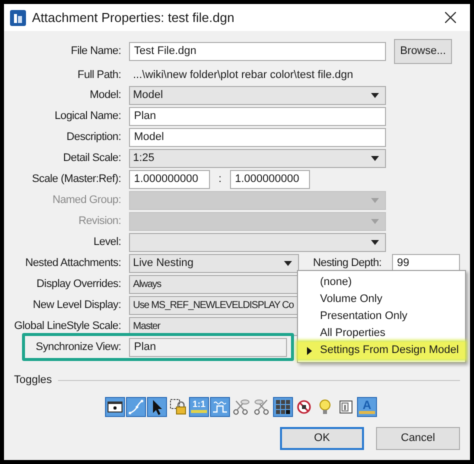 This screenshot has height=464, width=474. Describe the element at coordinates (92, 158) in the screenshot. I see `field-label: Detail Scale:` at that location.